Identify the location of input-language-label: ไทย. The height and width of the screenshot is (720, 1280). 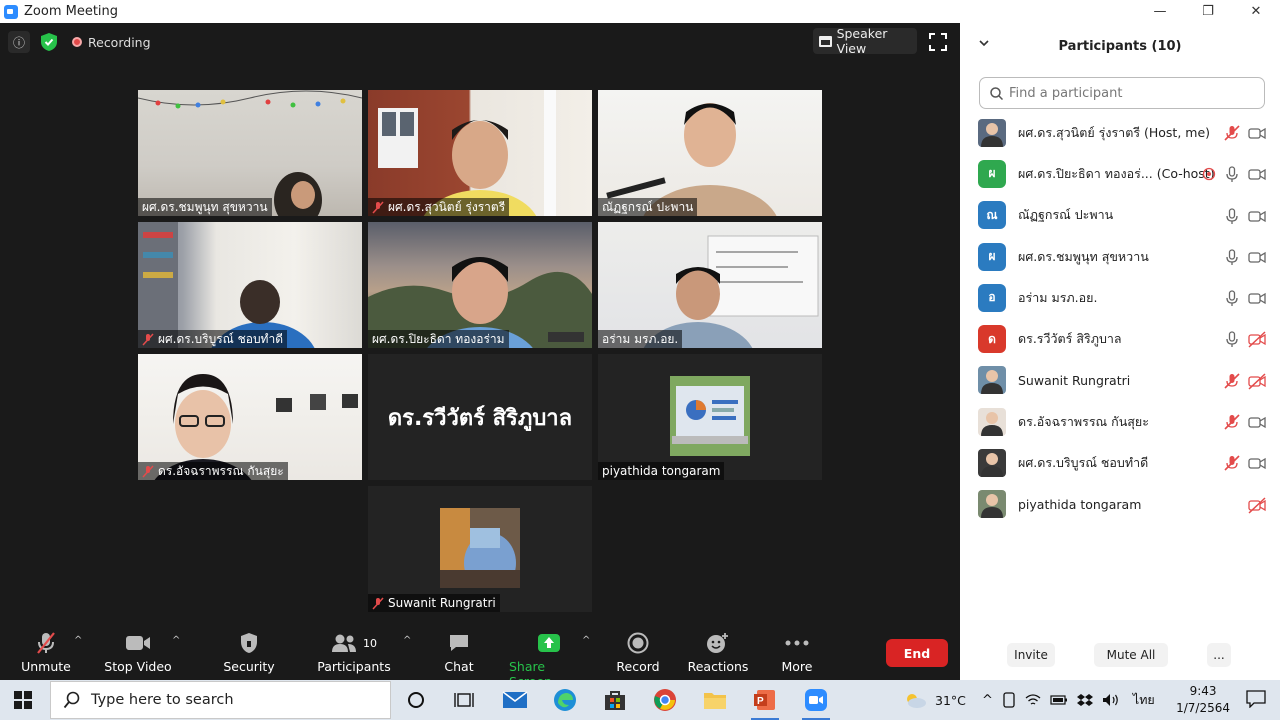
(1144, 700).